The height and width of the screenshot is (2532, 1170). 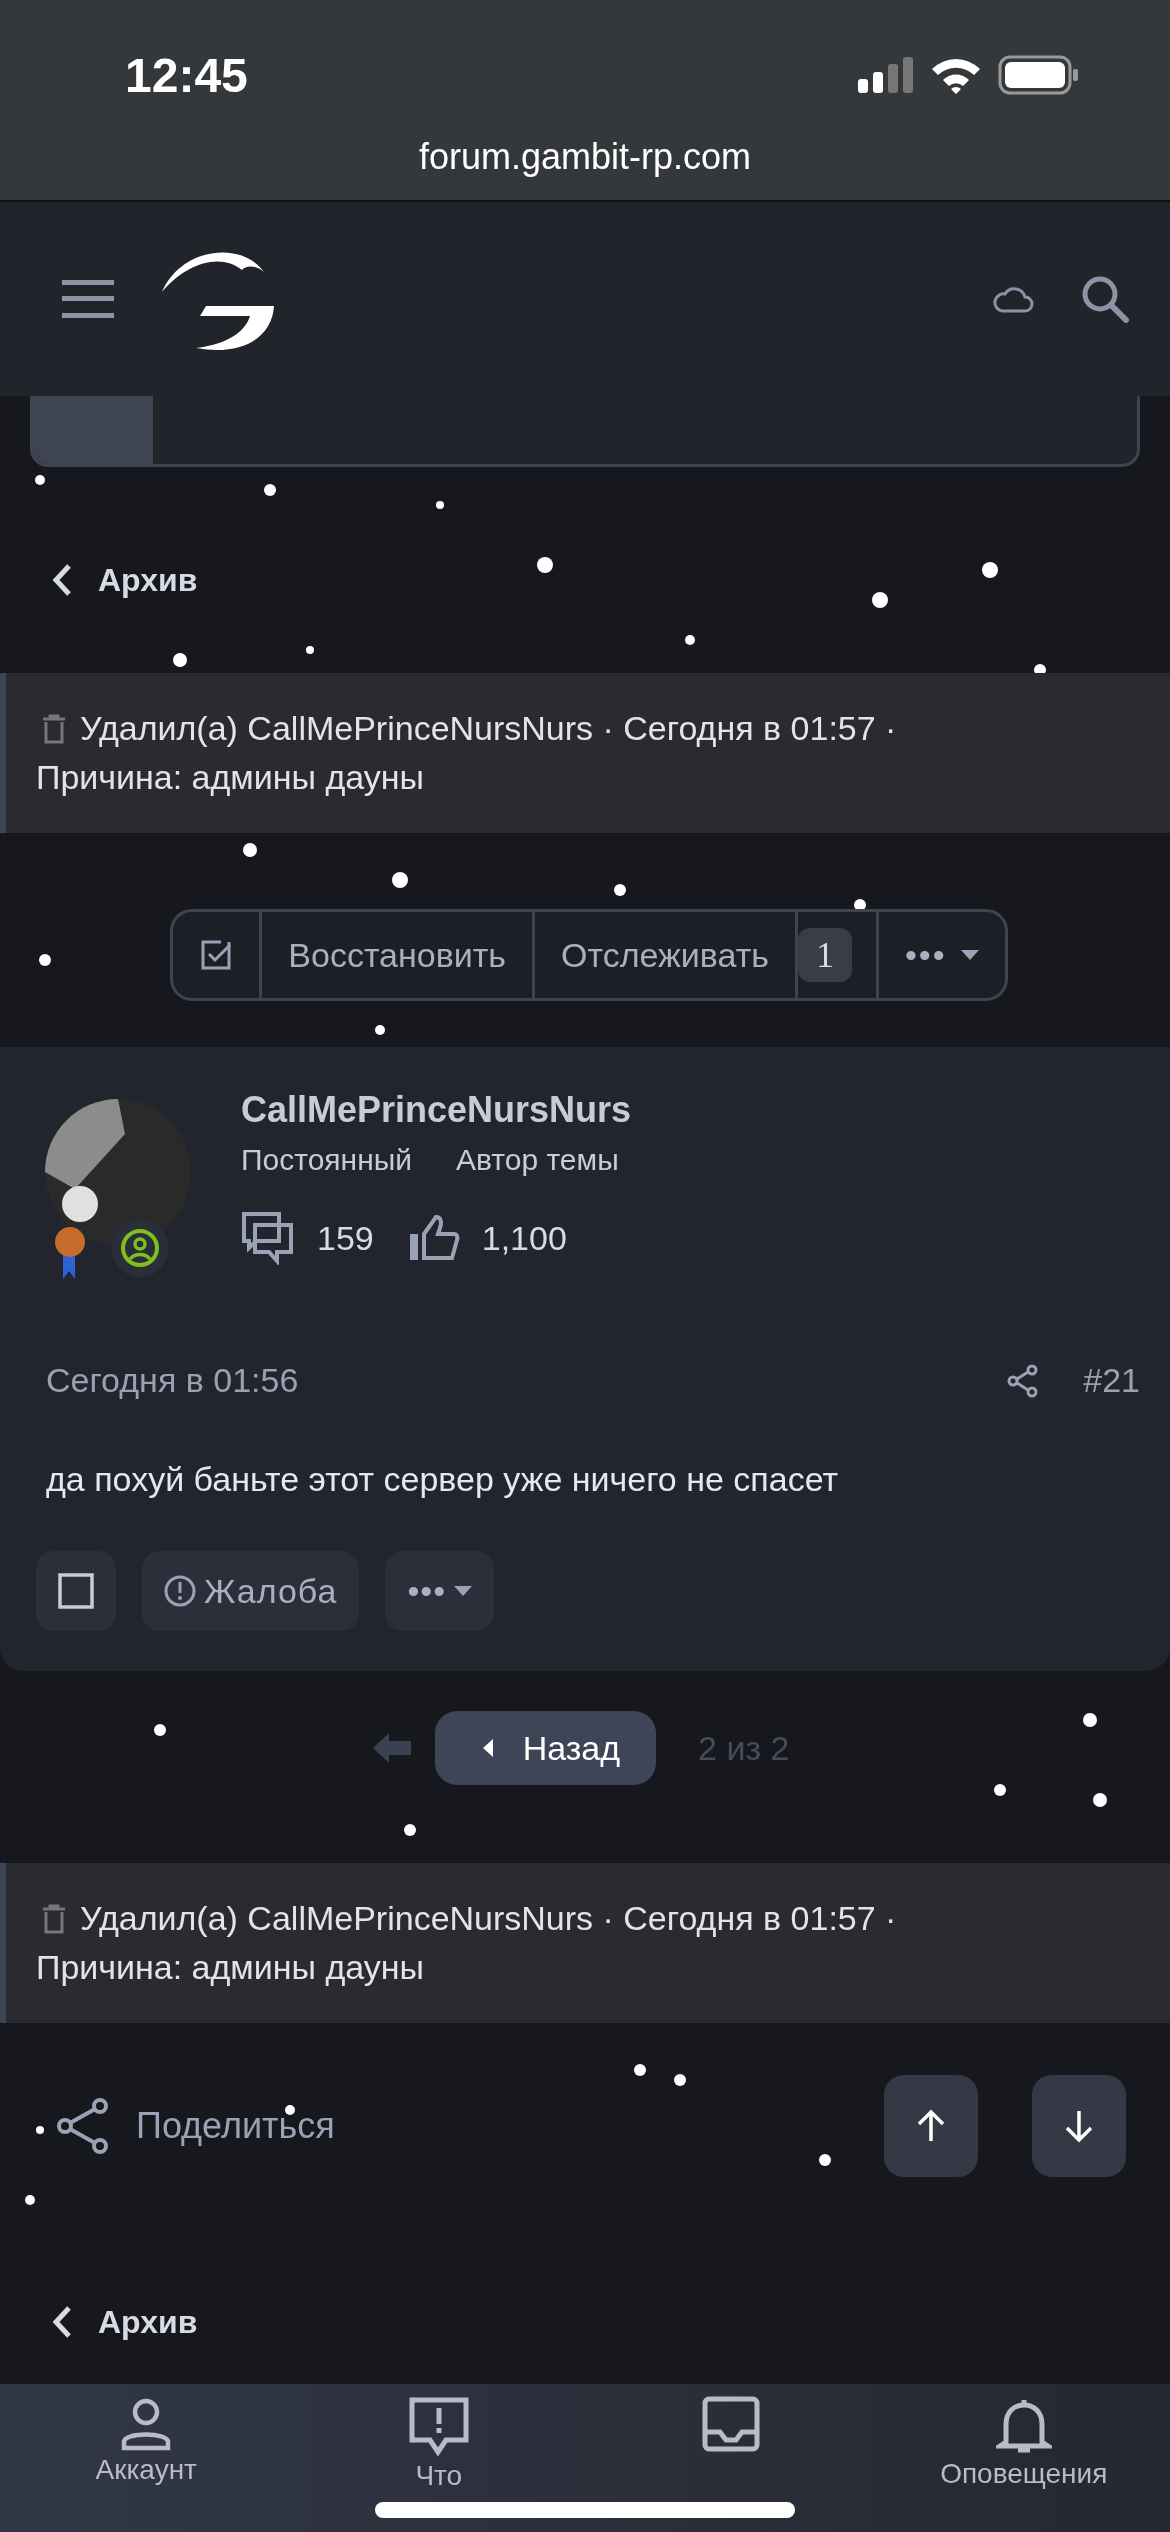 What do you see at coordinates (1105, 299) in the screenshot?
I see `search-icon` at bounding box center [1105, 299].